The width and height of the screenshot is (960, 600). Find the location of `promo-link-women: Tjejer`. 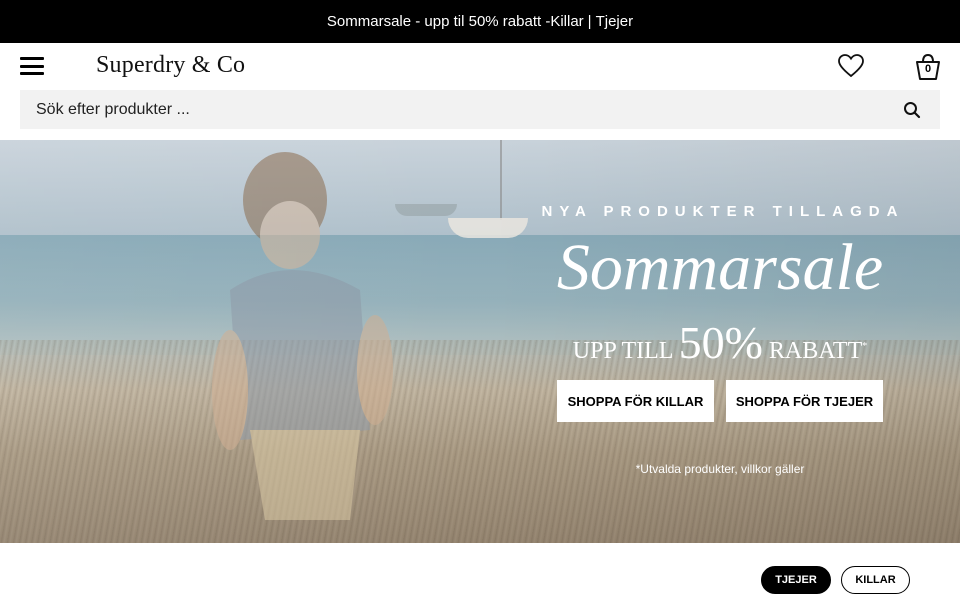

promo-link-women: Tjejer is located at coordinates (615, 21).